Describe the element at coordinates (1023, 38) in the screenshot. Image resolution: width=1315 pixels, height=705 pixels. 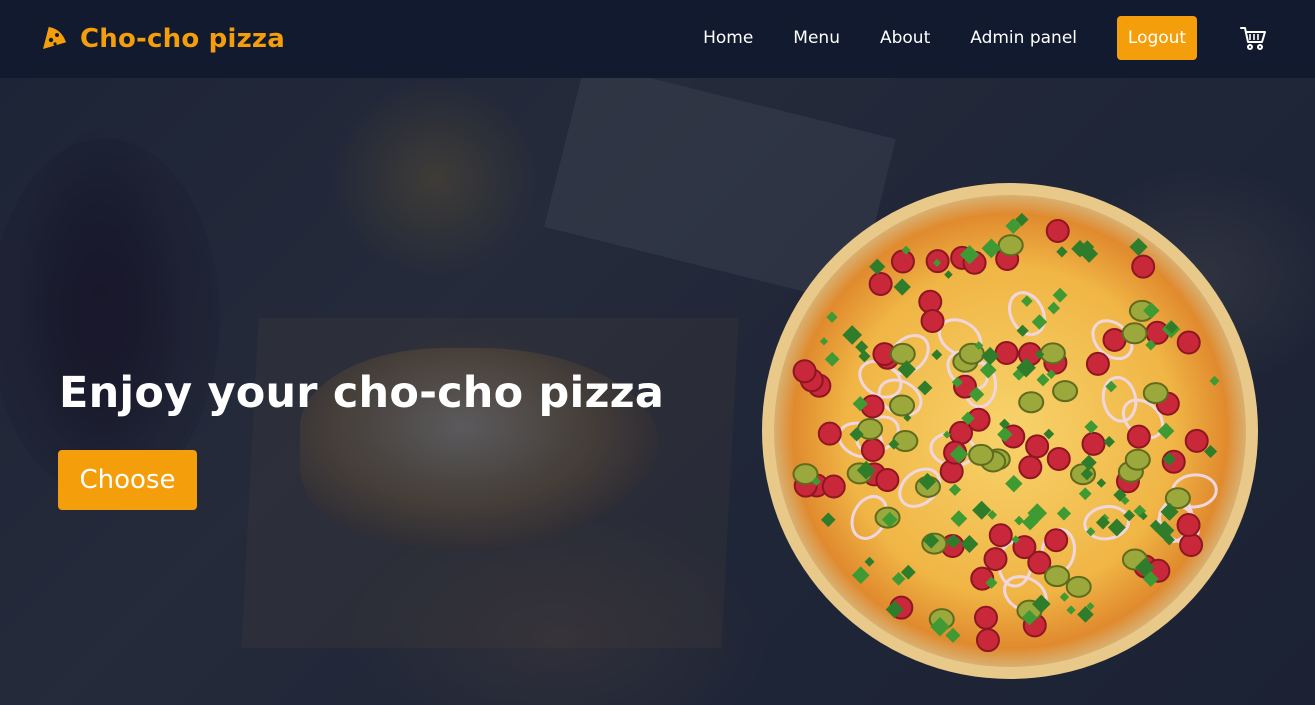
I see `nav-admin-panel-link: Admin panel` at that location.